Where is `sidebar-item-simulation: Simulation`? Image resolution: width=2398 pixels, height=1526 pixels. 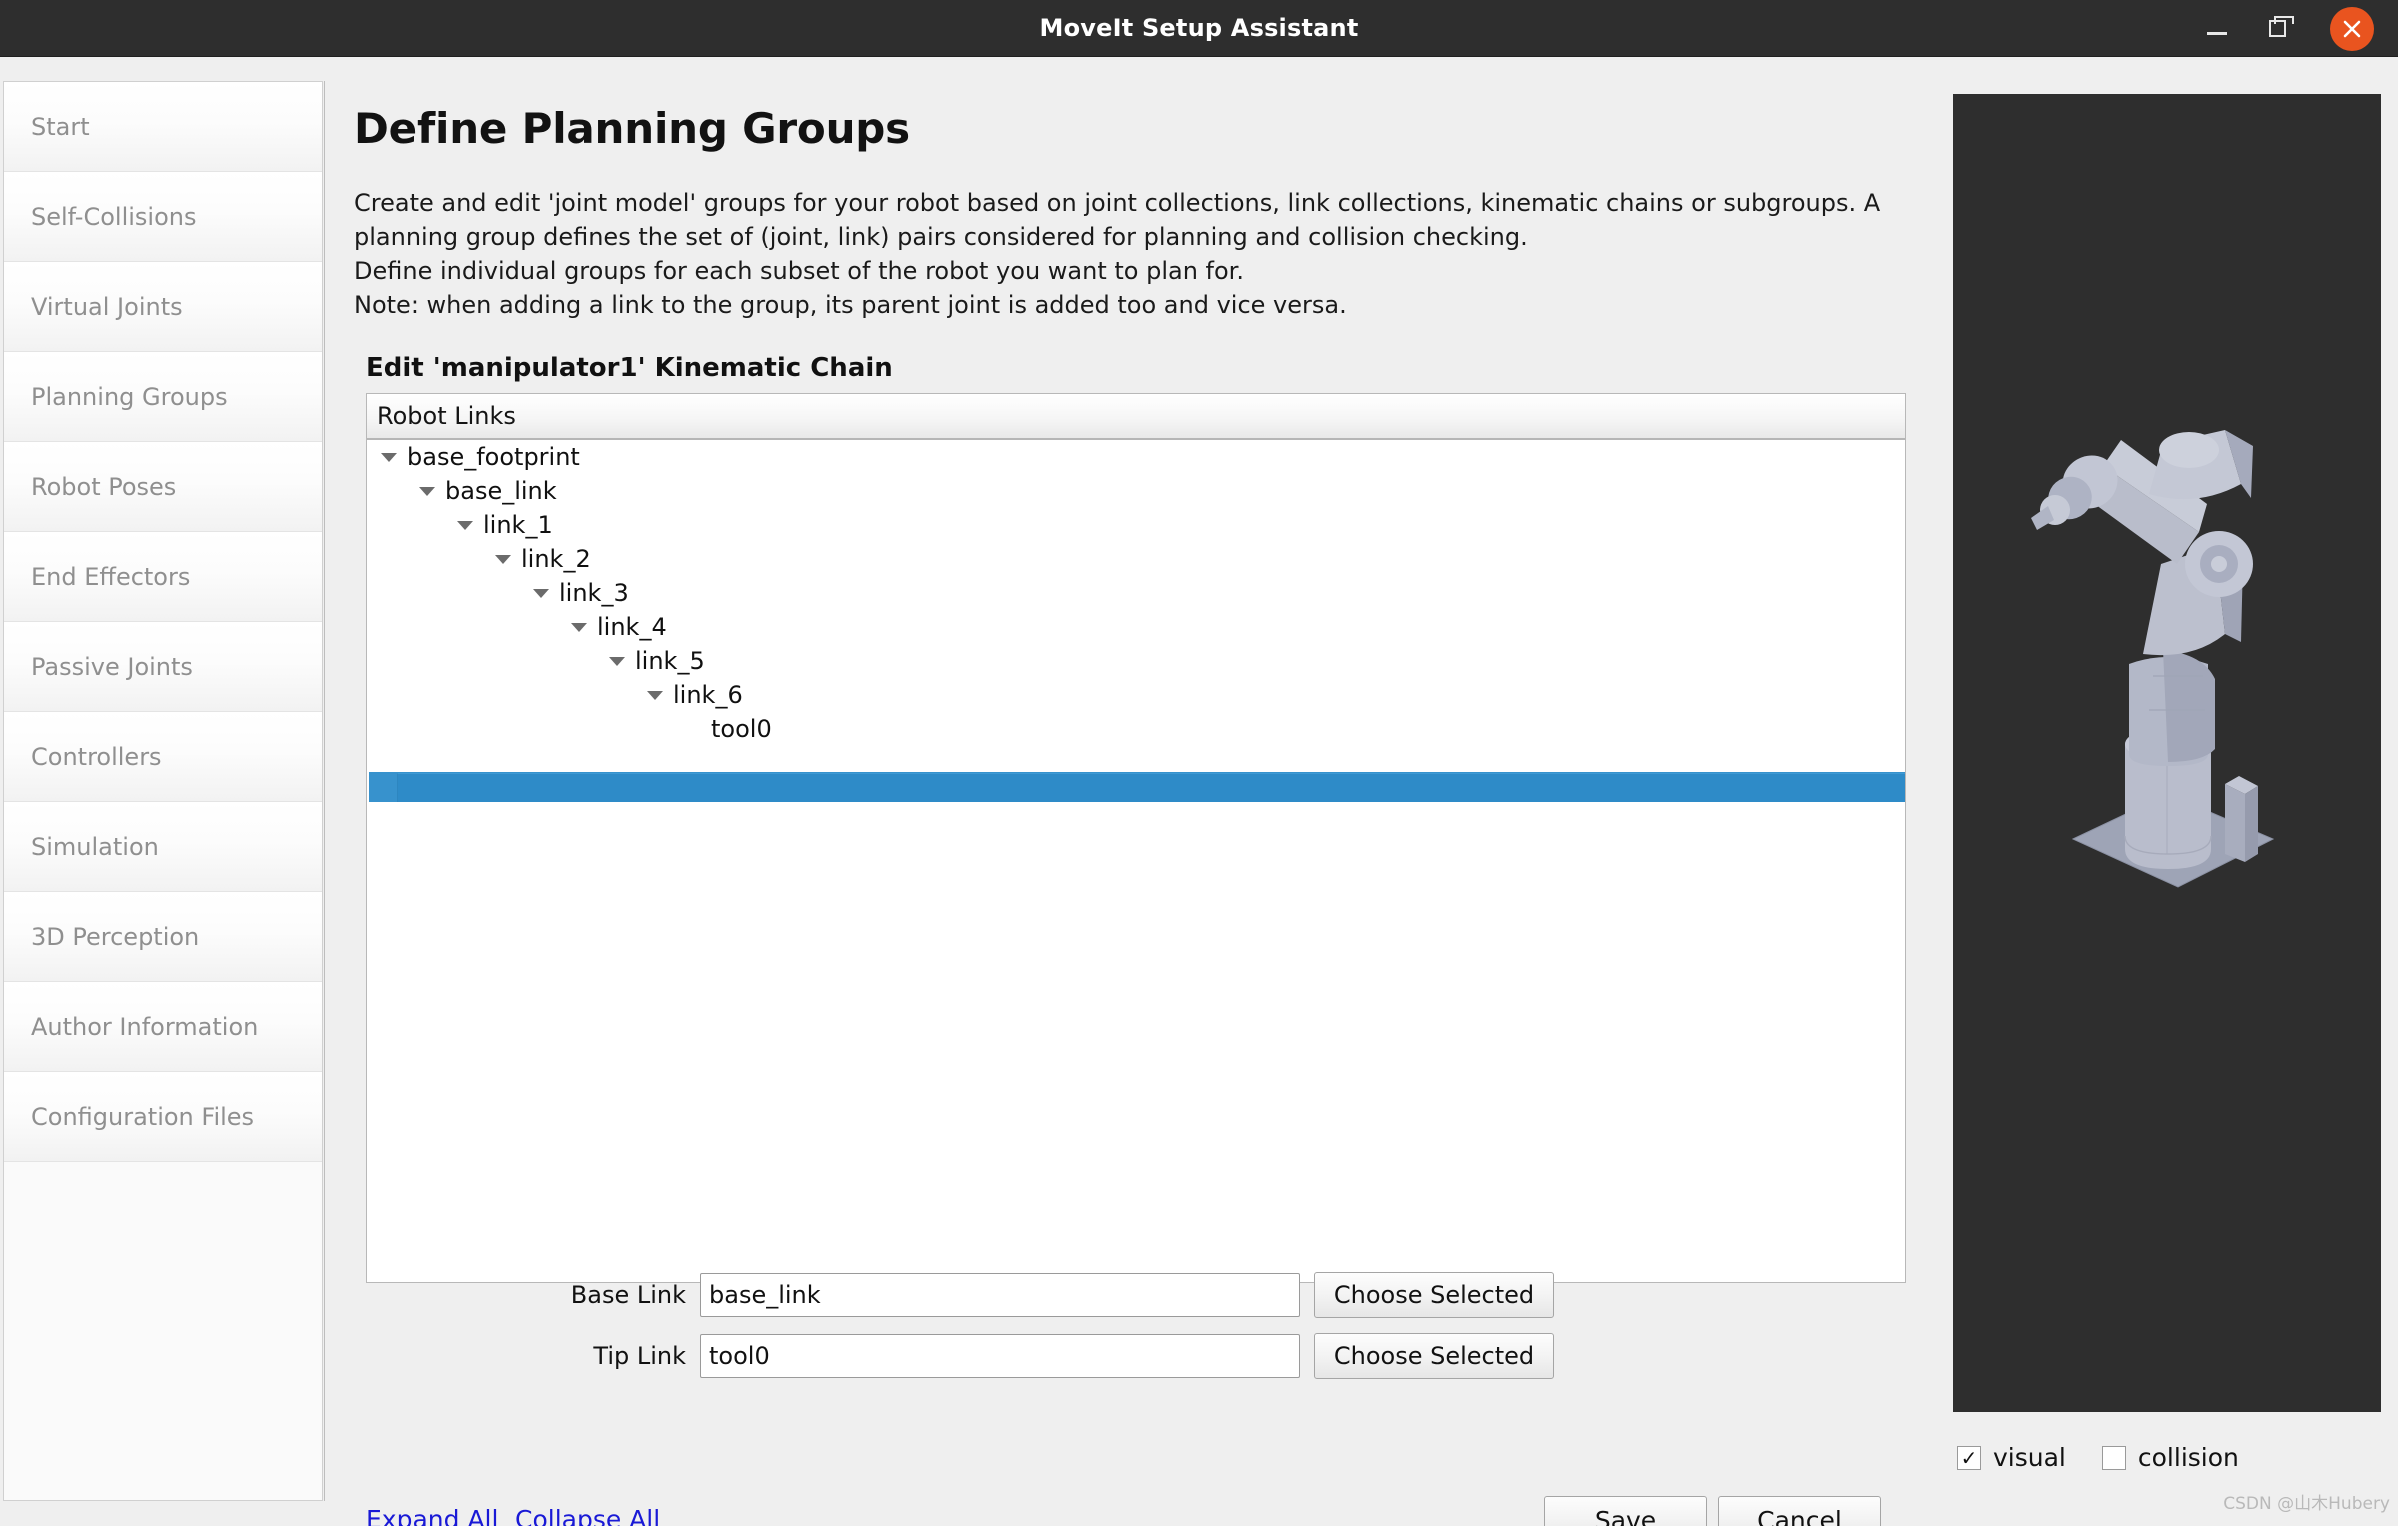 sidebar-item-simulation: Simulation is located at coordinates (163, 847).